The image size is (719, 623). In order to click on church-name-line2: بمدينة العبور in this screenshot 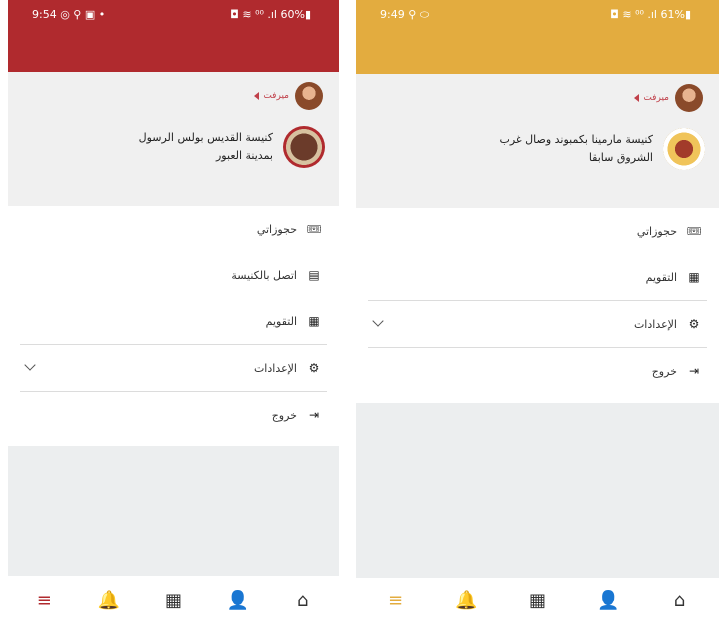, I will do `click(244, 155)`.